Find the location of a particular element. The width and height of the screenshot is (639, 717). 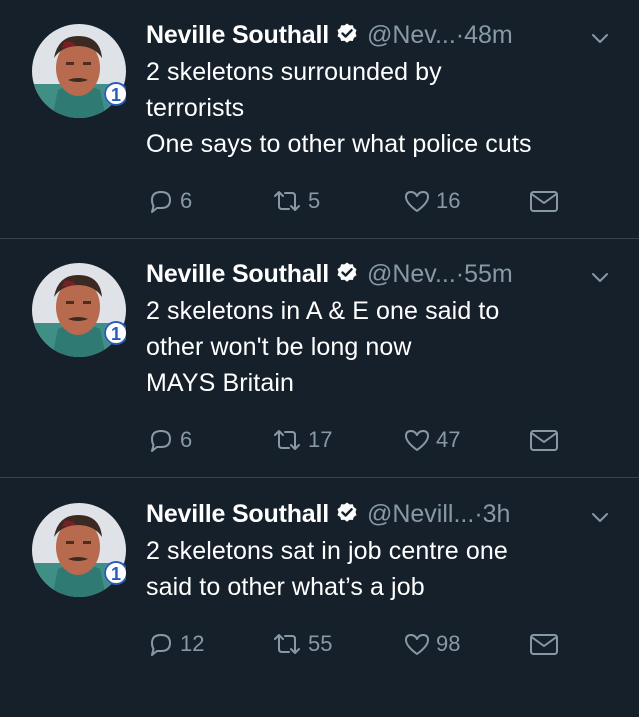

retweet-button: 17 is located at coordinates (301, 440).